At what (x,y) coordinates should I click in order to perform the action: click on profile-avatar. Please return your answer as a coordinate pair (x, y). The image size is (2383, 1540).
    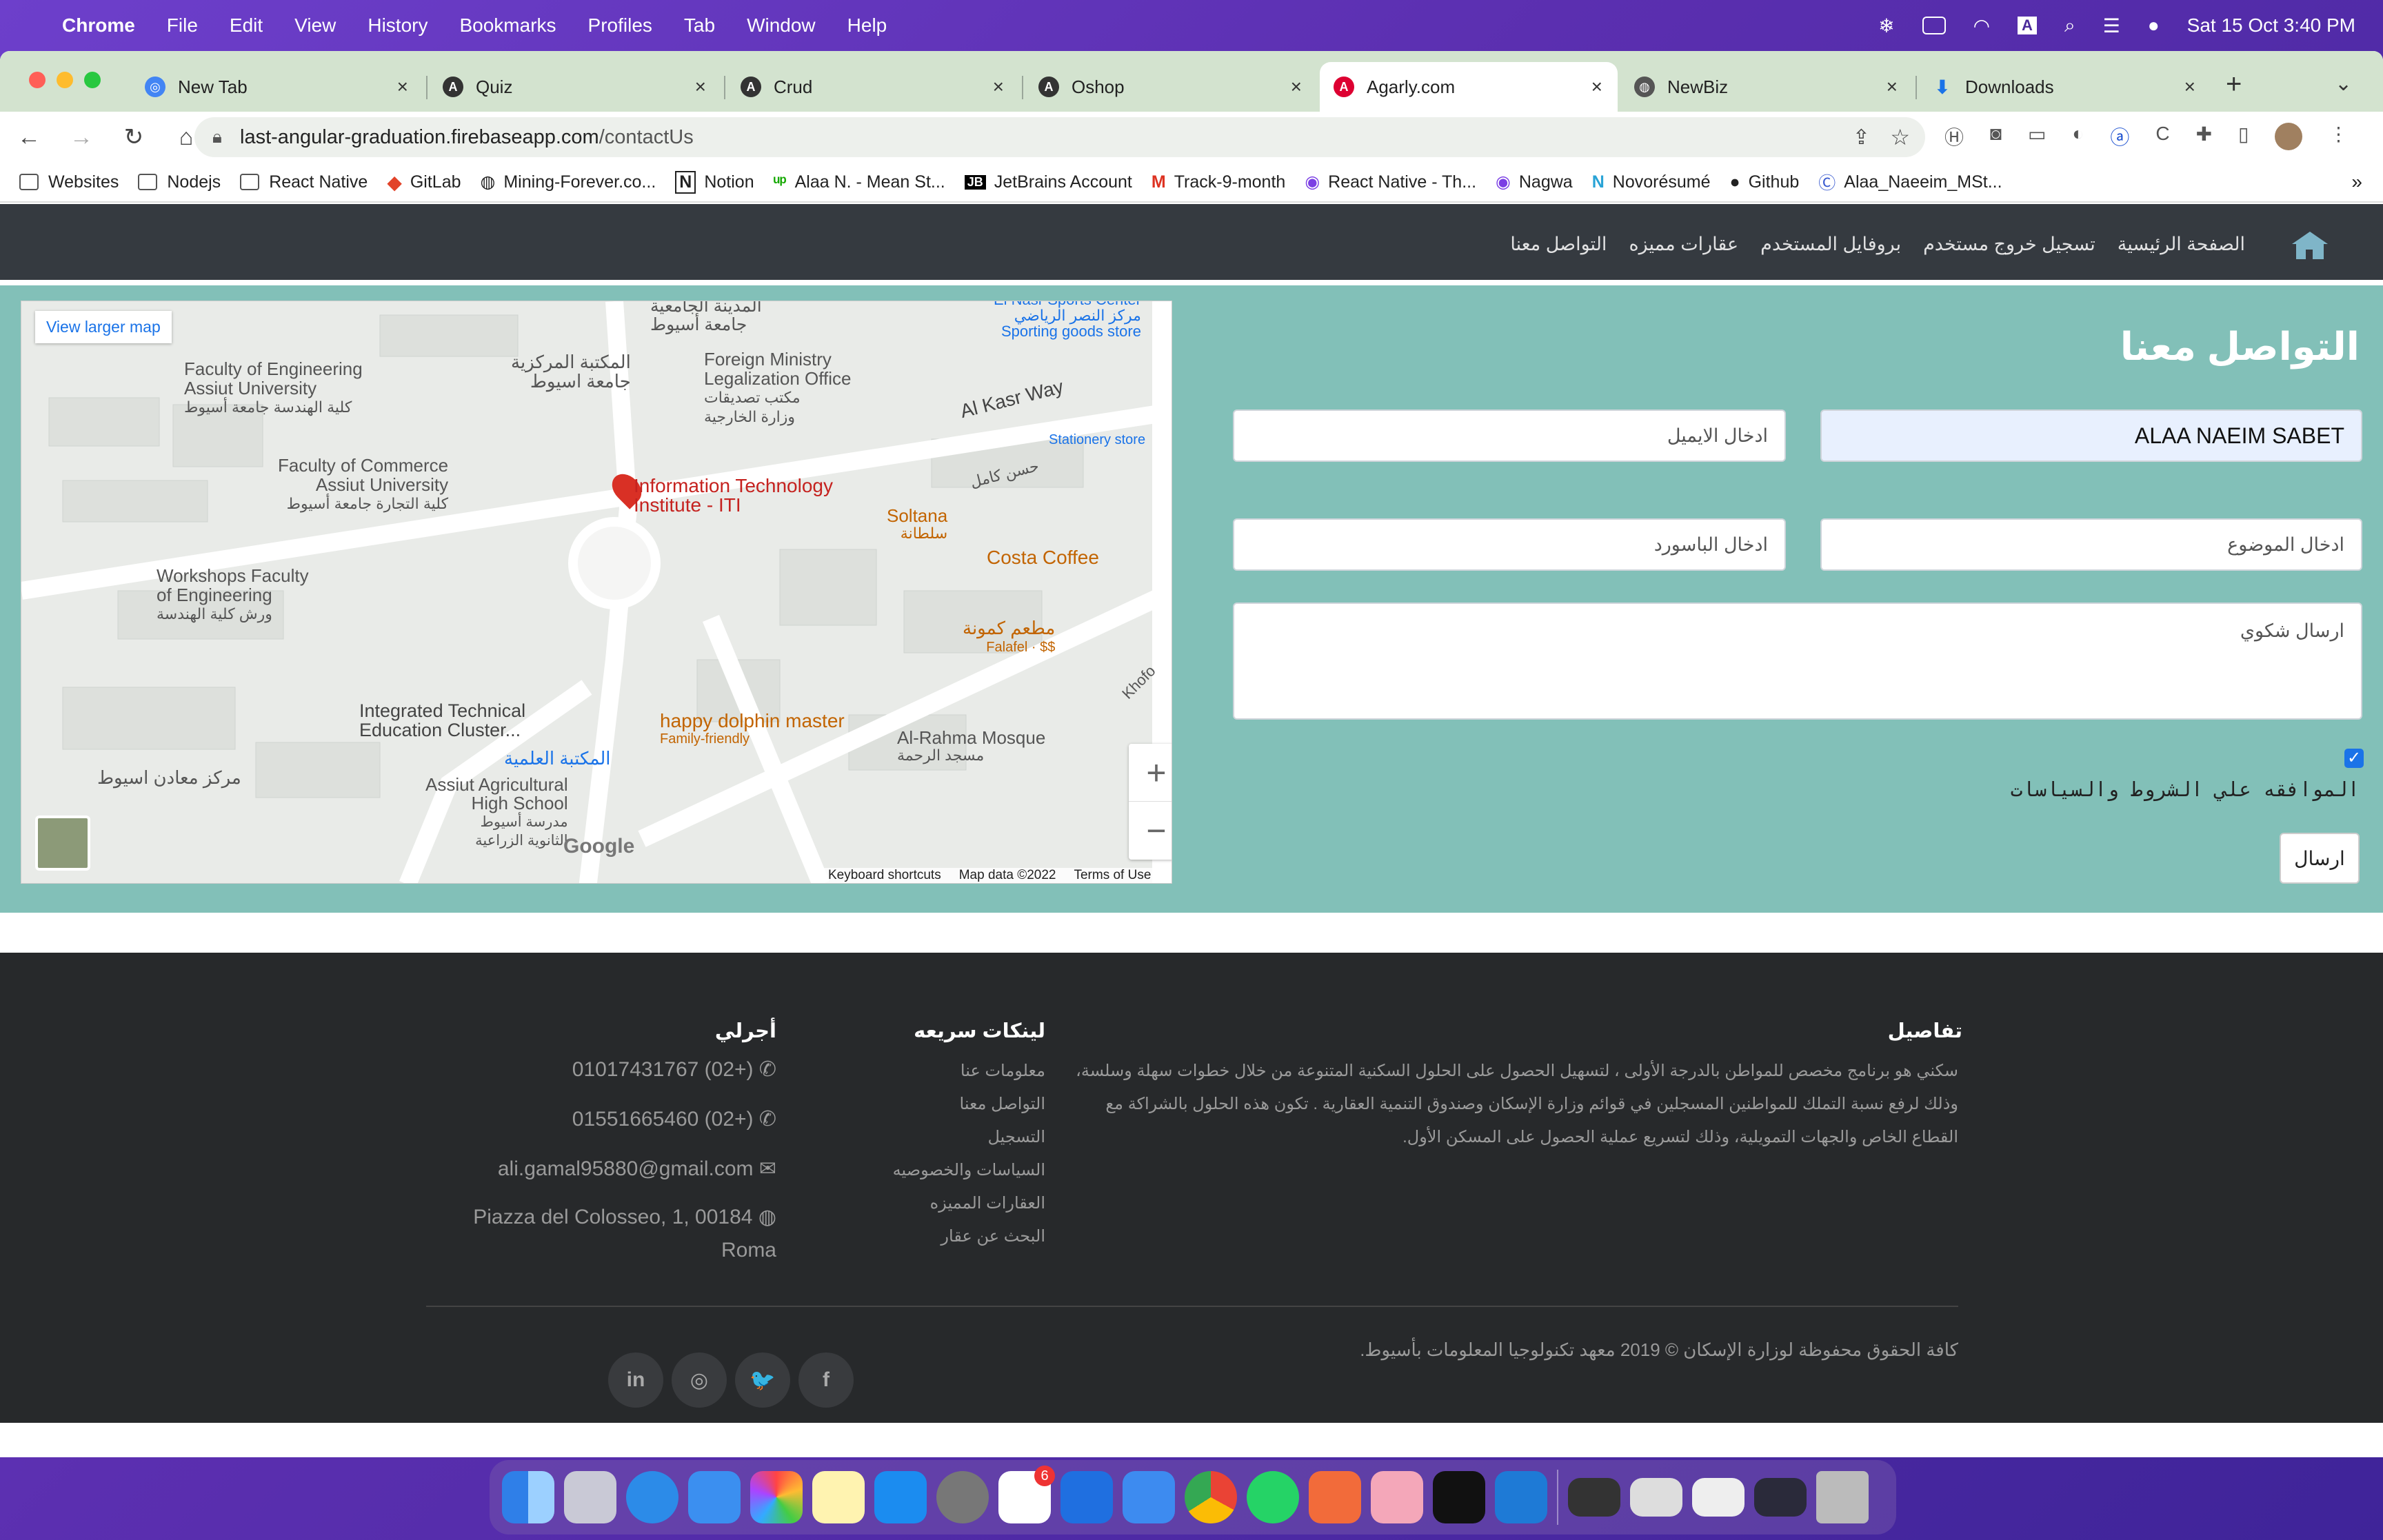
    Looking at the image, I should click on (2289, 137).